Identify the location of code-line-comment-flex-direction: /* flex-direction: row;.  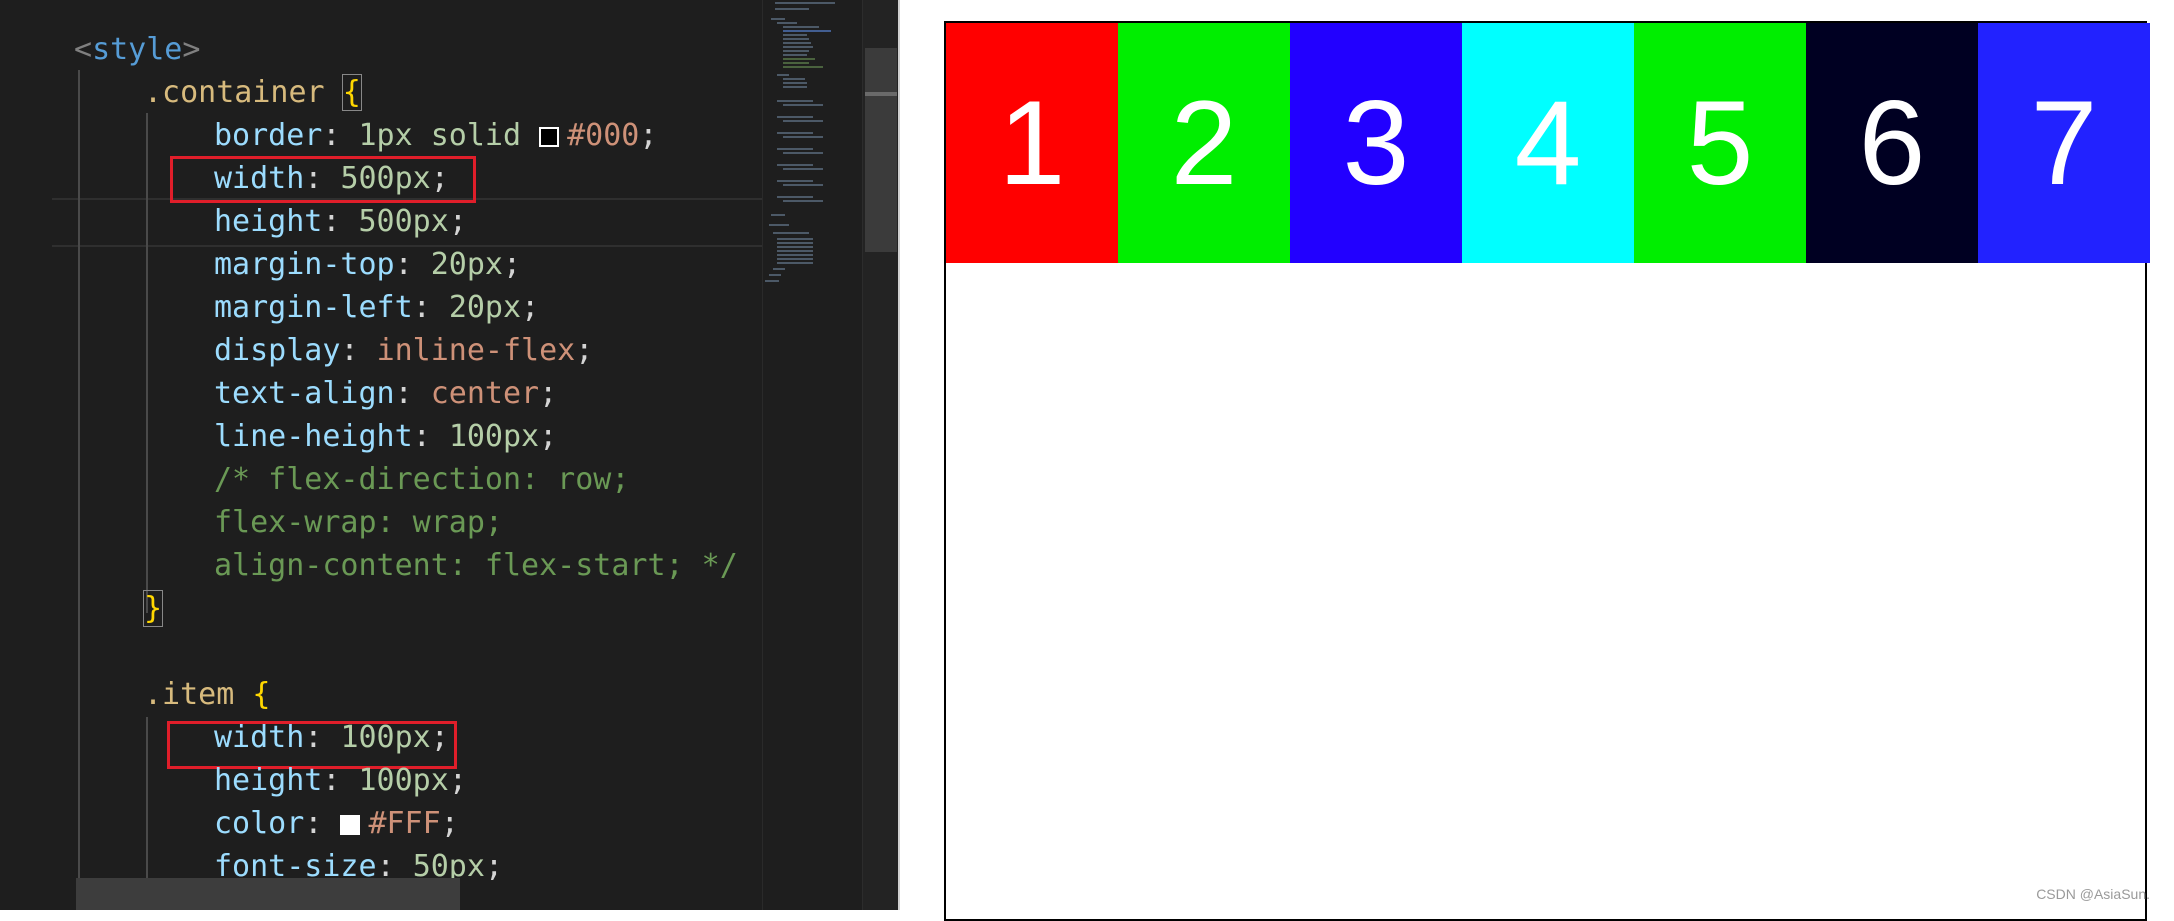
(422, 479).